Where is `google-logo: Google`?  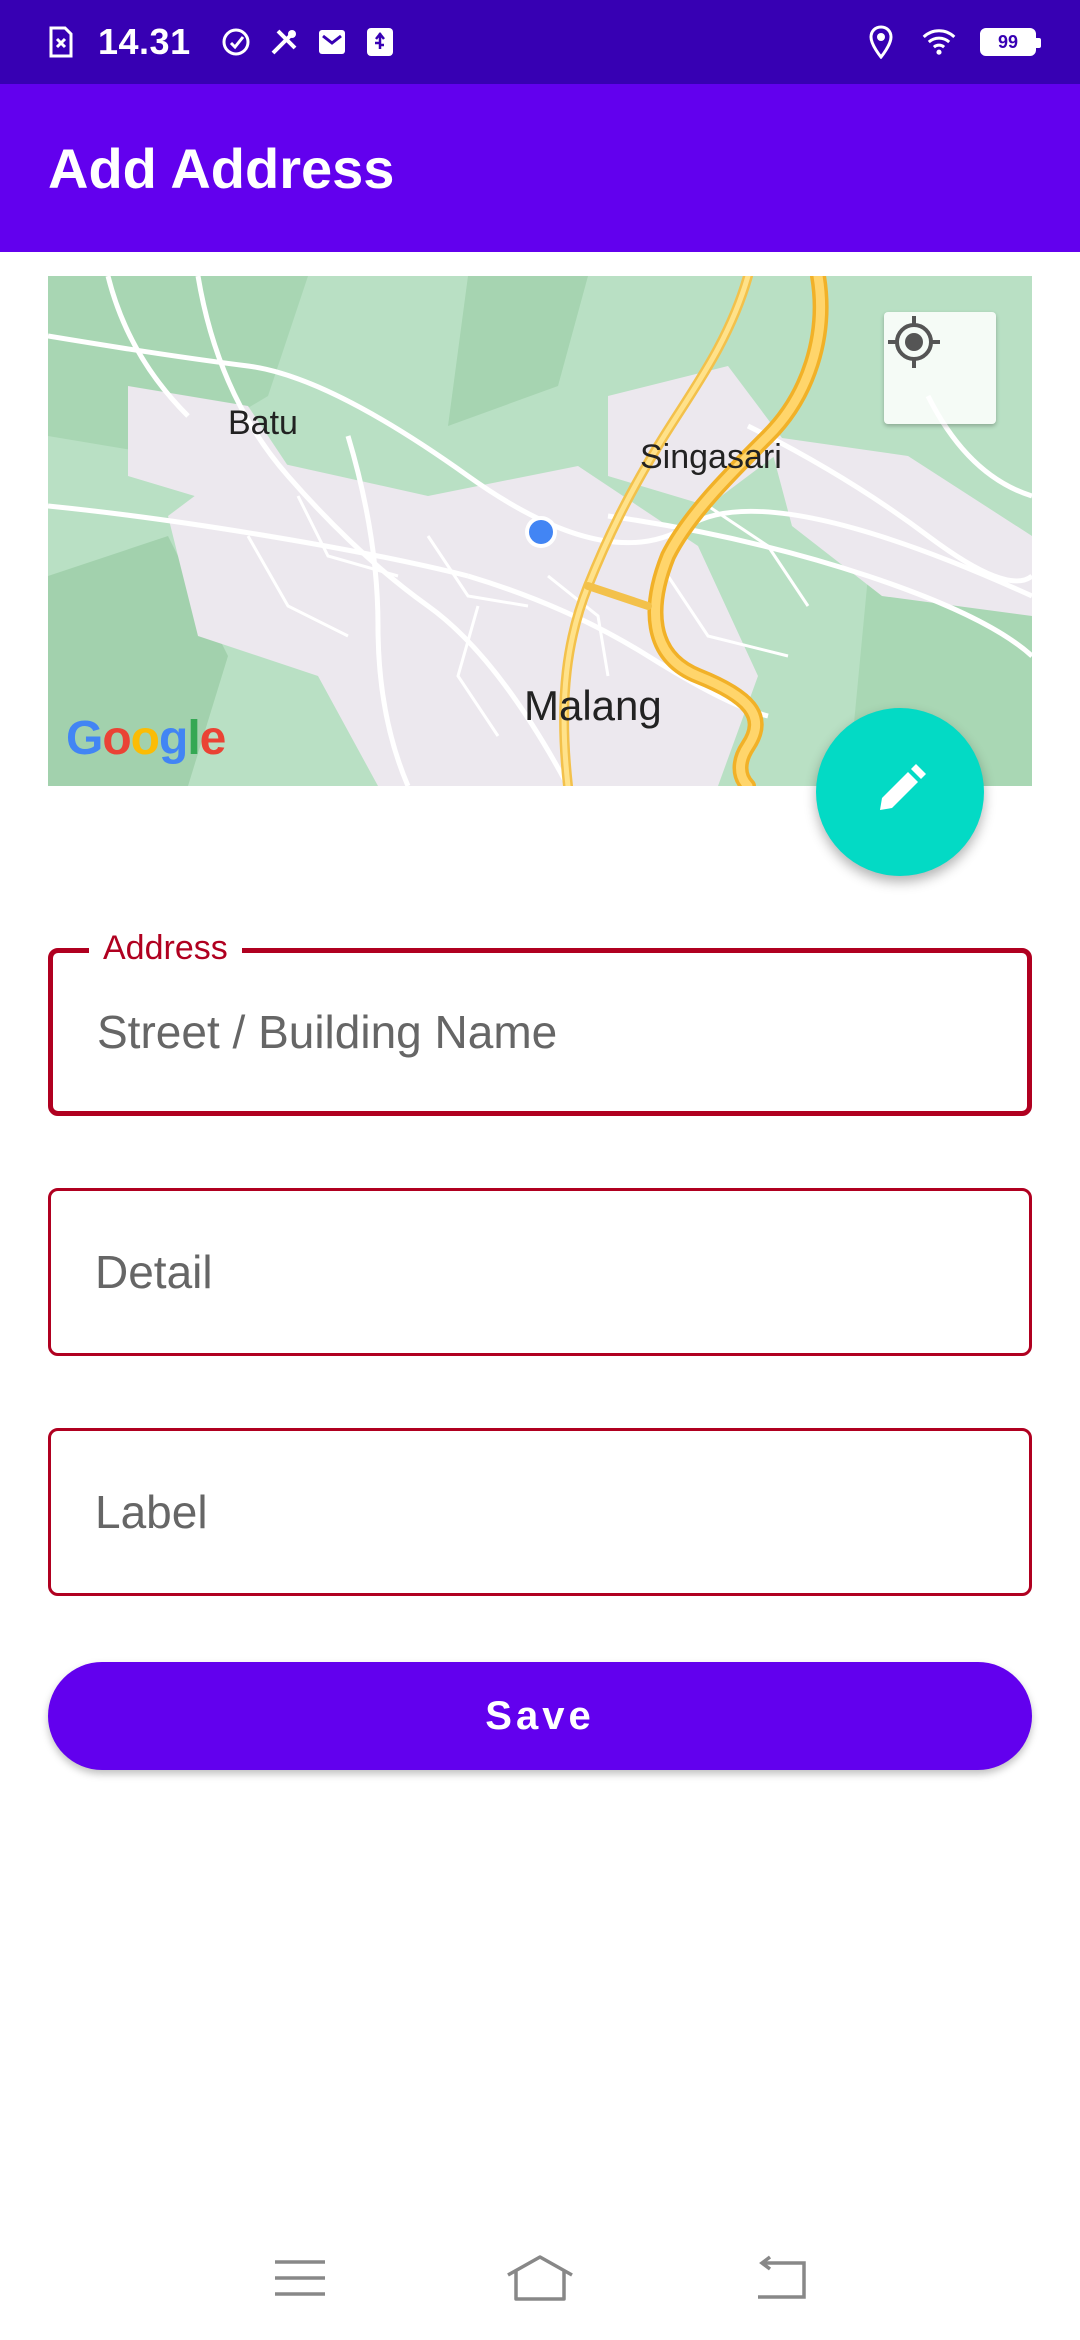
google-logo: Google is located at coordinates (146, 738).